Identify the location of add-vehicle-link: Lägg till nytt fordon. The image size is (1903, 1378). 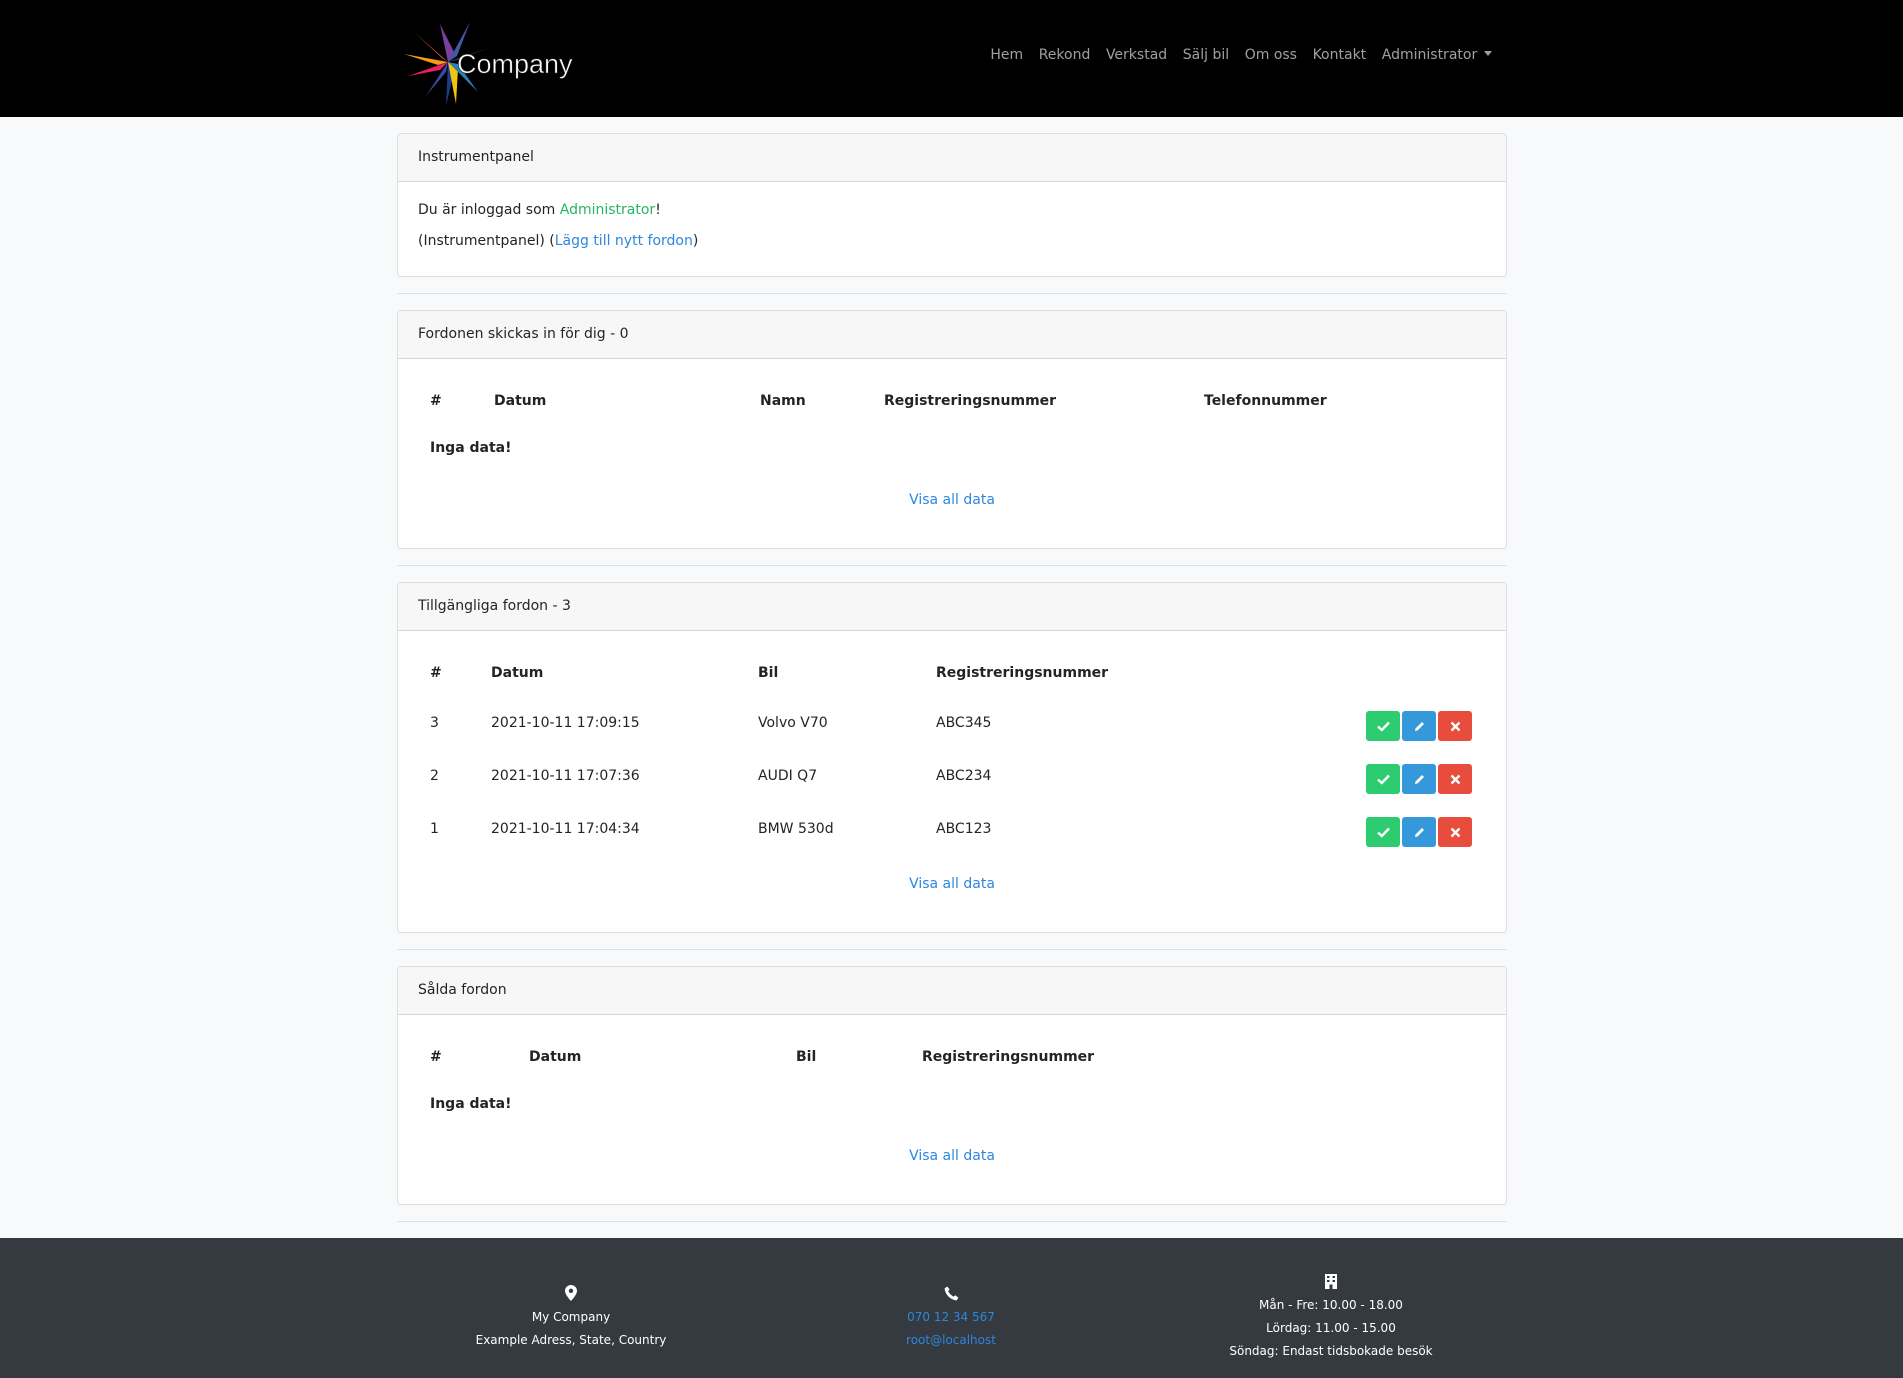
(624, 241).